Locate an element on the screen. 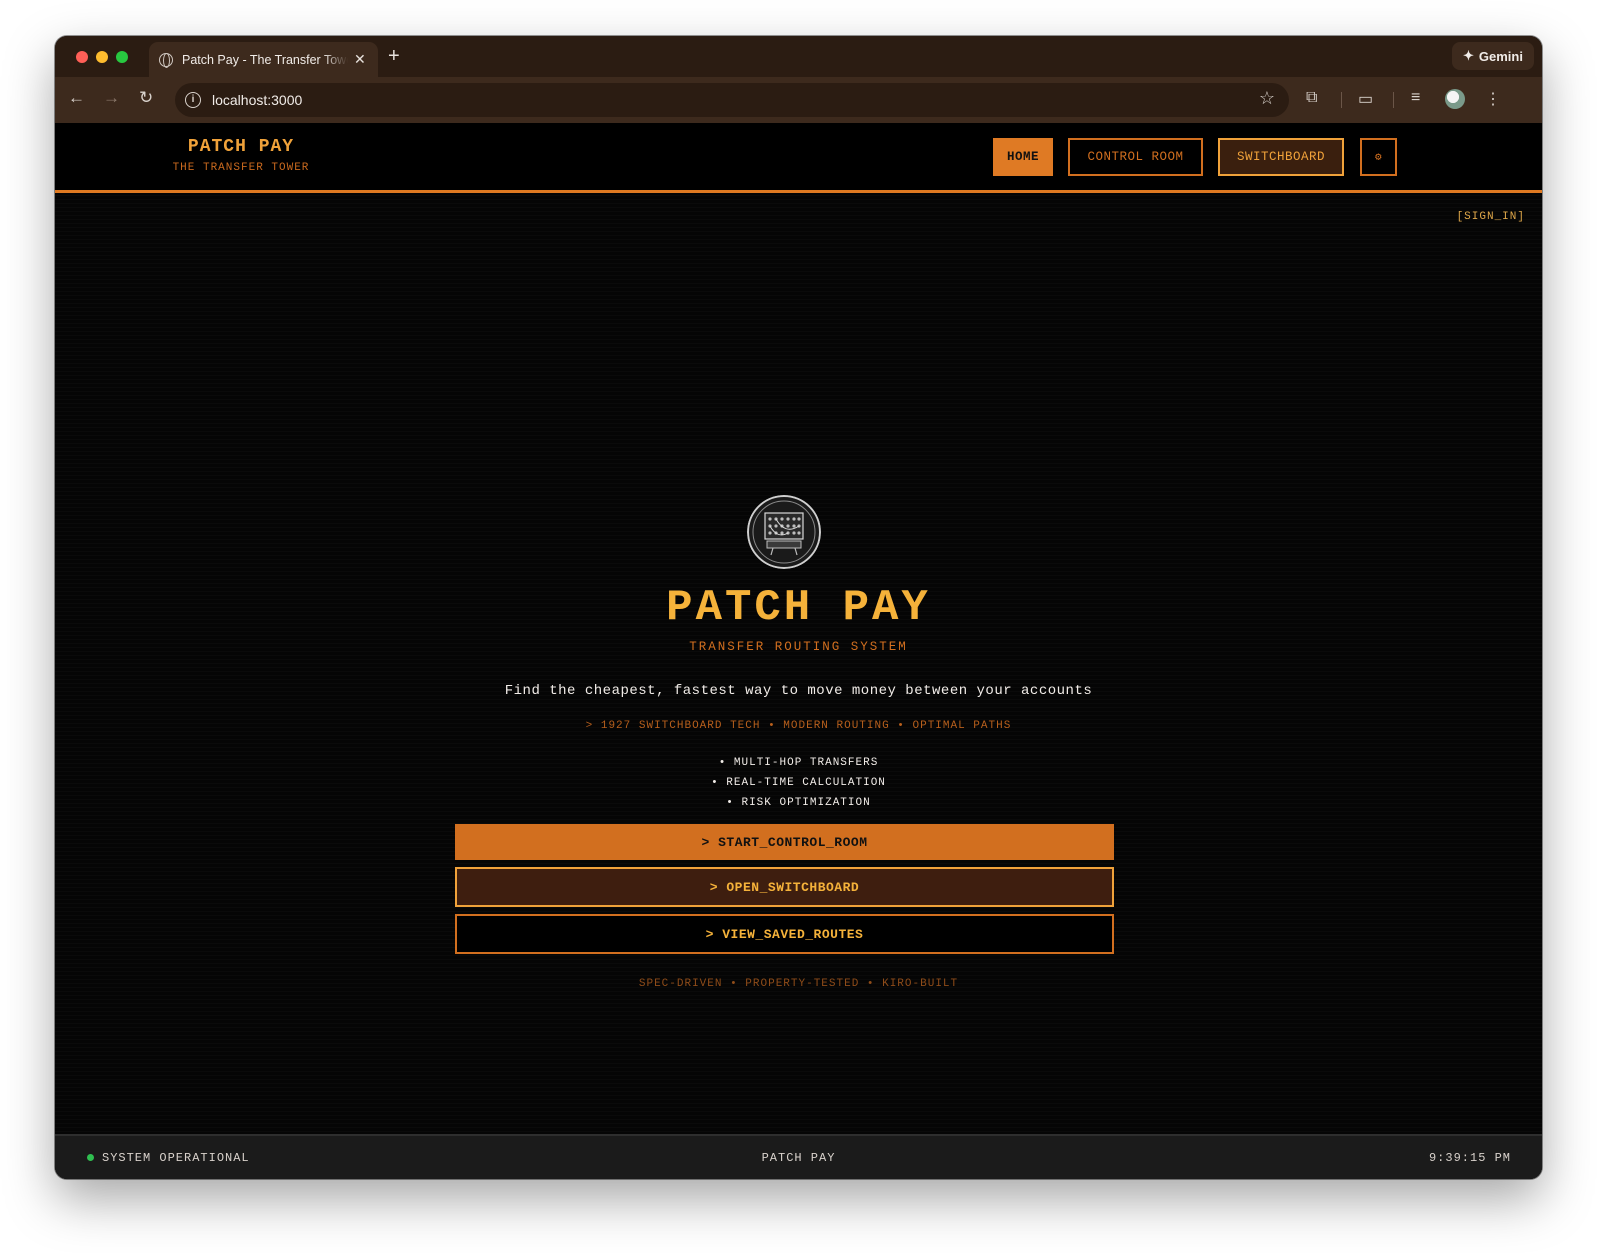 This screenshot has height=1253, width=1597. media-queue-icon: ≡ is located at coordinates (1415, 98).